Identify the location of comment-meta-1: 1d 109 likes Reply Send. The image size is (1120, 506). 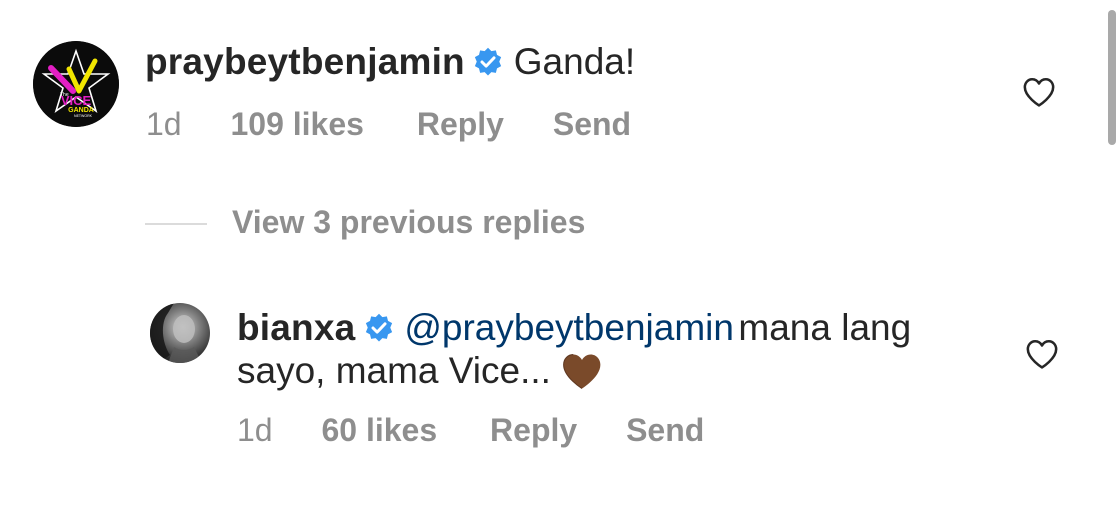
(388, 124).